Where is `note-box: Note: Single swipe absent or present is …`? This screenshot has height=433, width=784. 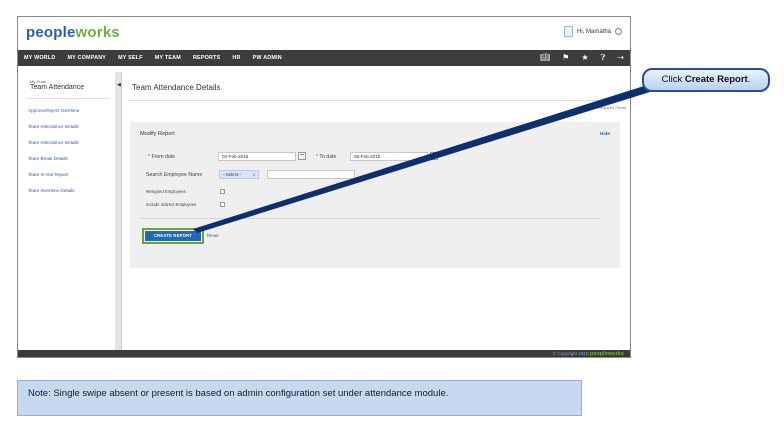
note-box: Note: Single swipe absent or present is … is located at coordinates (299, 398).